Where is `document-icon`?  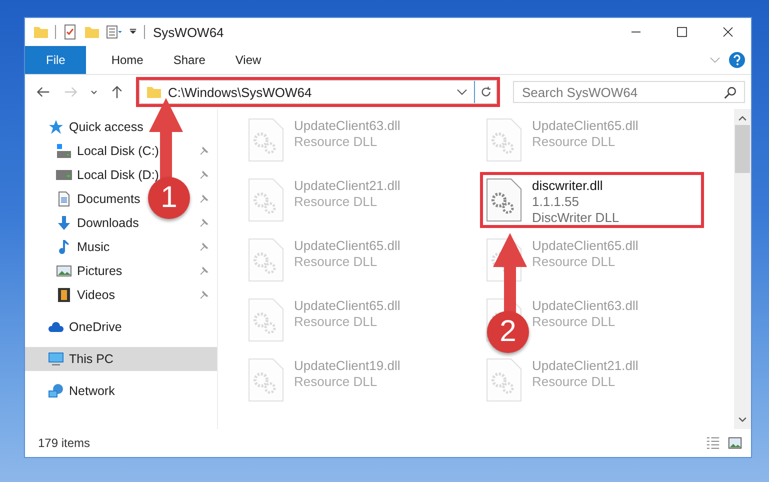
document-icon is located at coordinates (64, 199).